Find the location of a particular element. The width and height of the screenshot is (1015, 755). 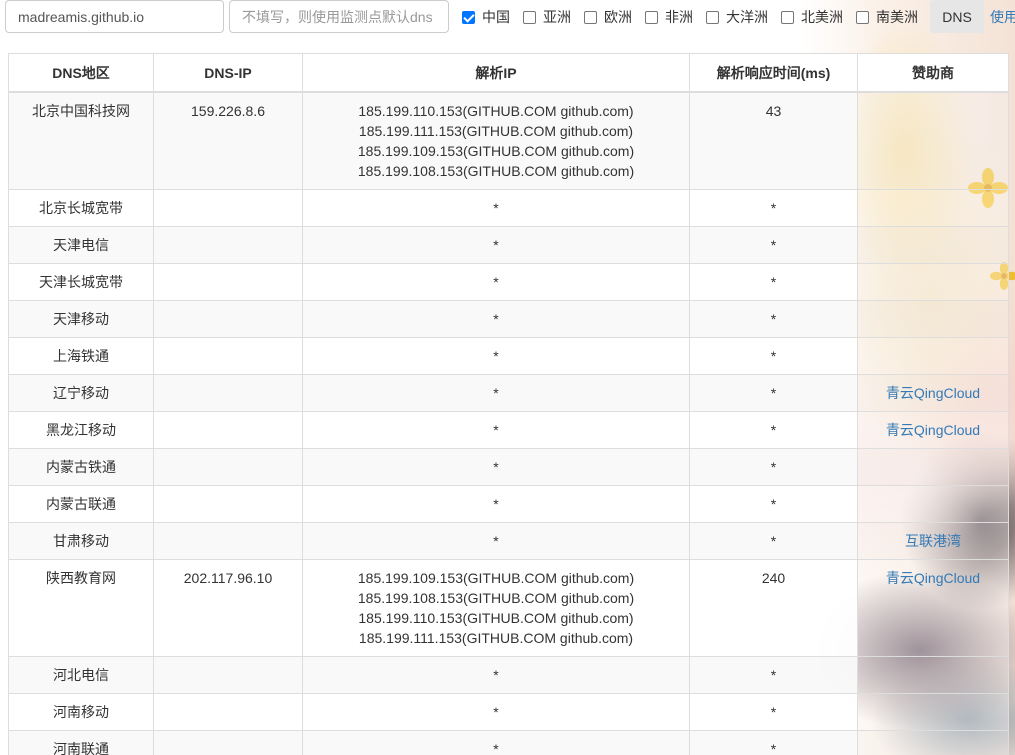

cell-response-time: 240 is located at coordinates (773, 607).